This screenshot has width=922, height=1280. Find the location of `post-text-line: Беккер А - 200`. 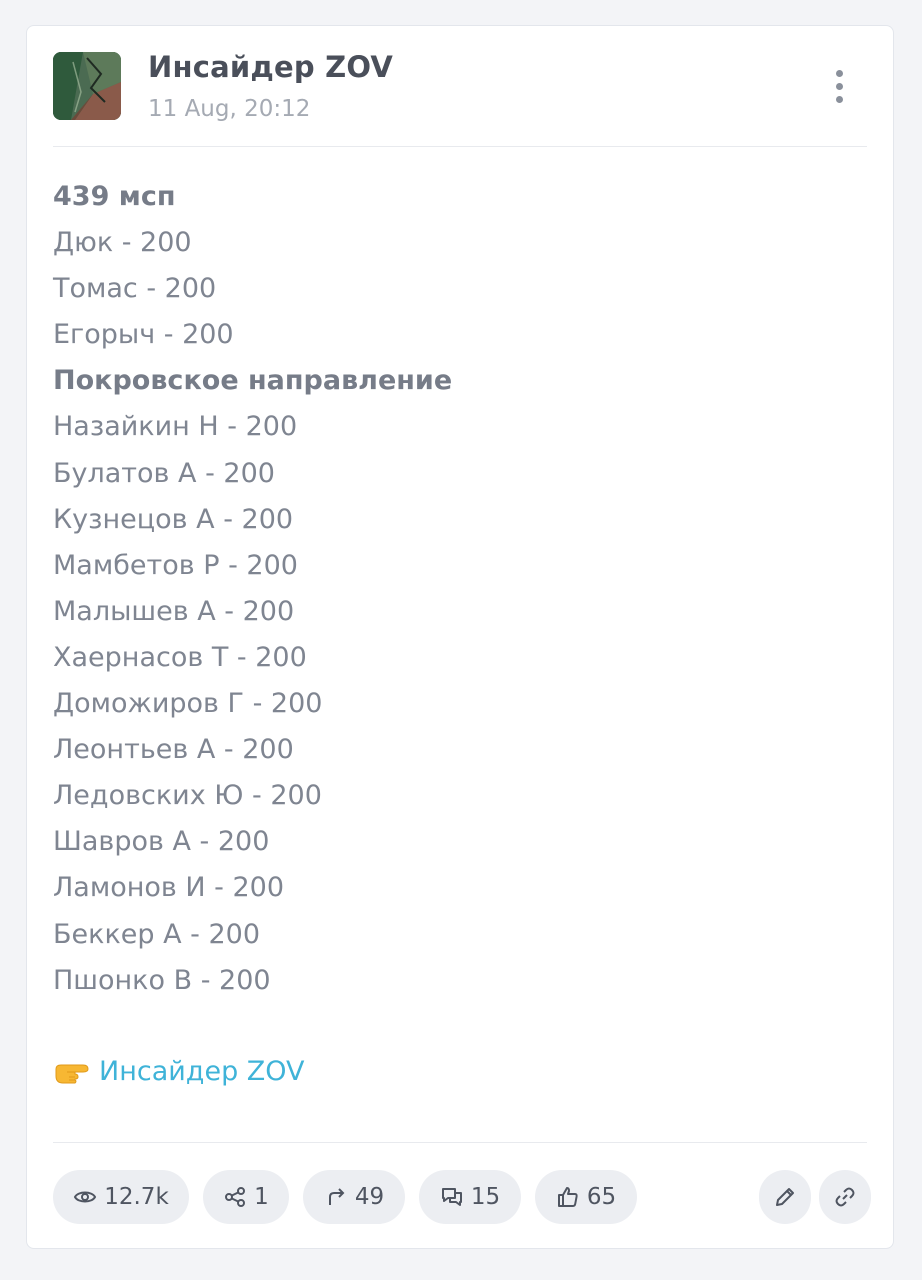

post-text-line: Беккер А - 200 is located at coordinates (156, 934).